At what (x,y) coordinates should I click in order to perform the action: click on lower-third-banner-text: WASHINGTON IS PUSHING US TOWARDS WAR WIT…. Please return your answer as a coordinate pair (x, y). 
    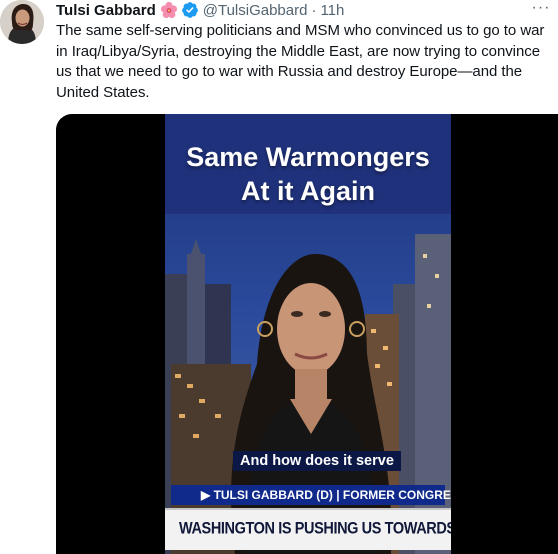
    Looking at the image, I should click on (315, 529).